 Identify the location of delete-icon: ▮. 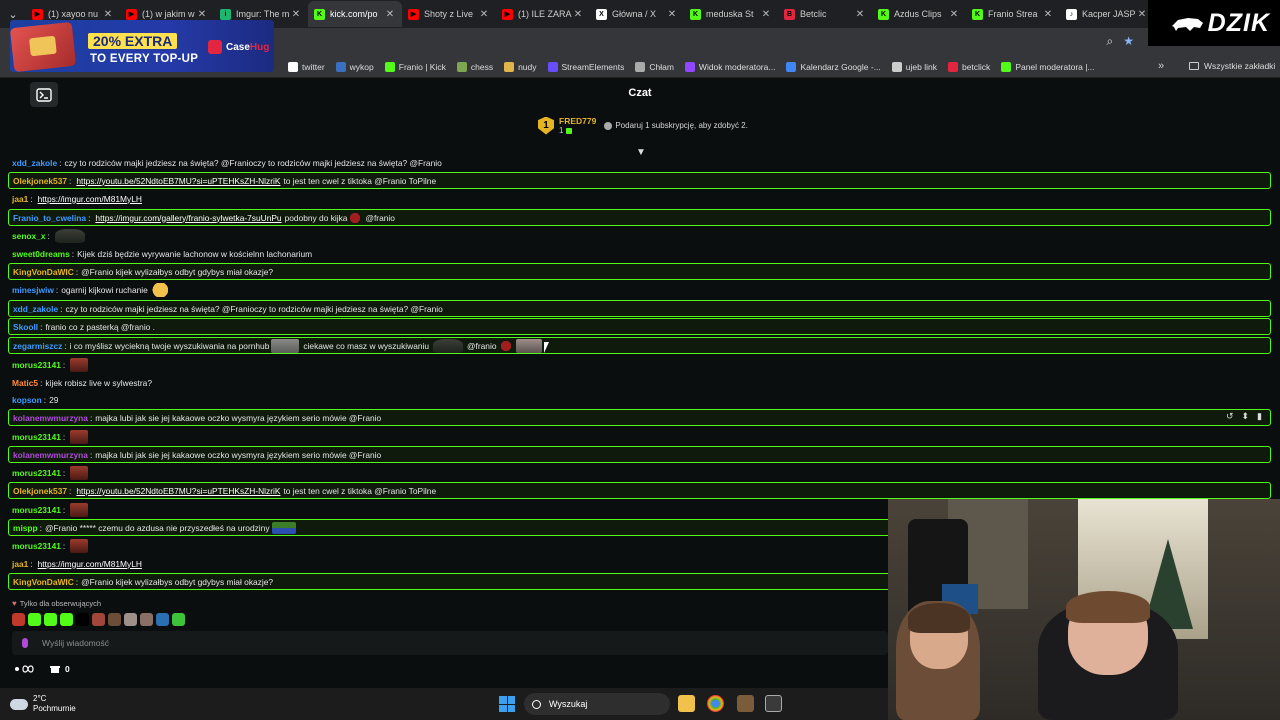
(1259, 416).